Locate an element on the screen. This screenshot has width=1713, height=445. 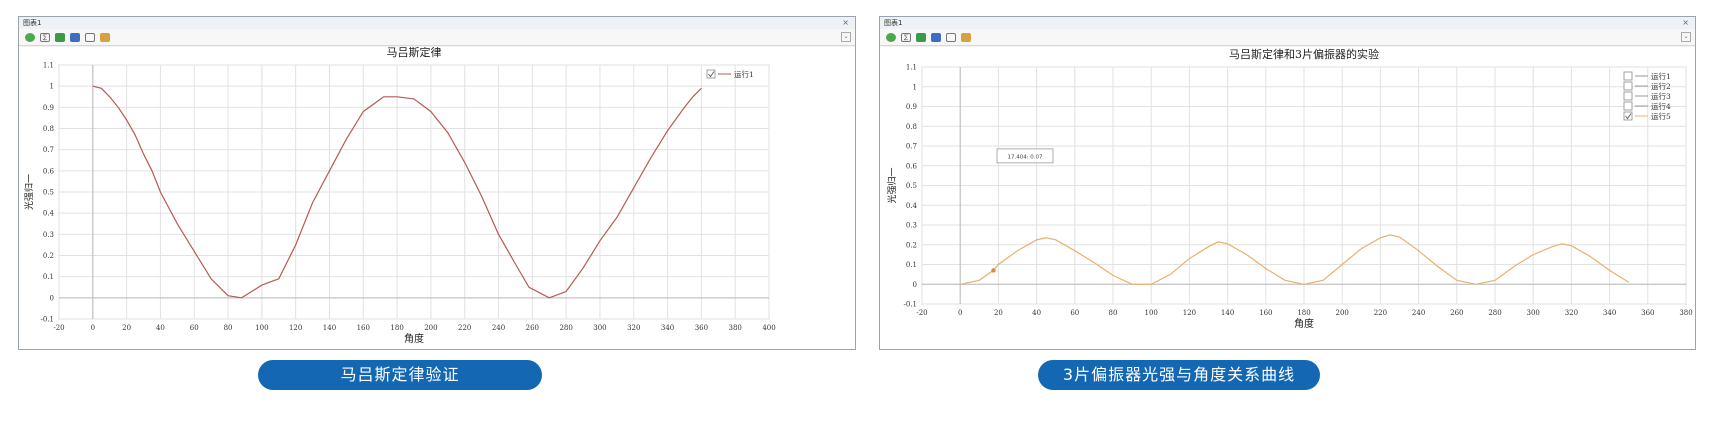
x-tick-label: 80 is located at coordinates (1113, 313).